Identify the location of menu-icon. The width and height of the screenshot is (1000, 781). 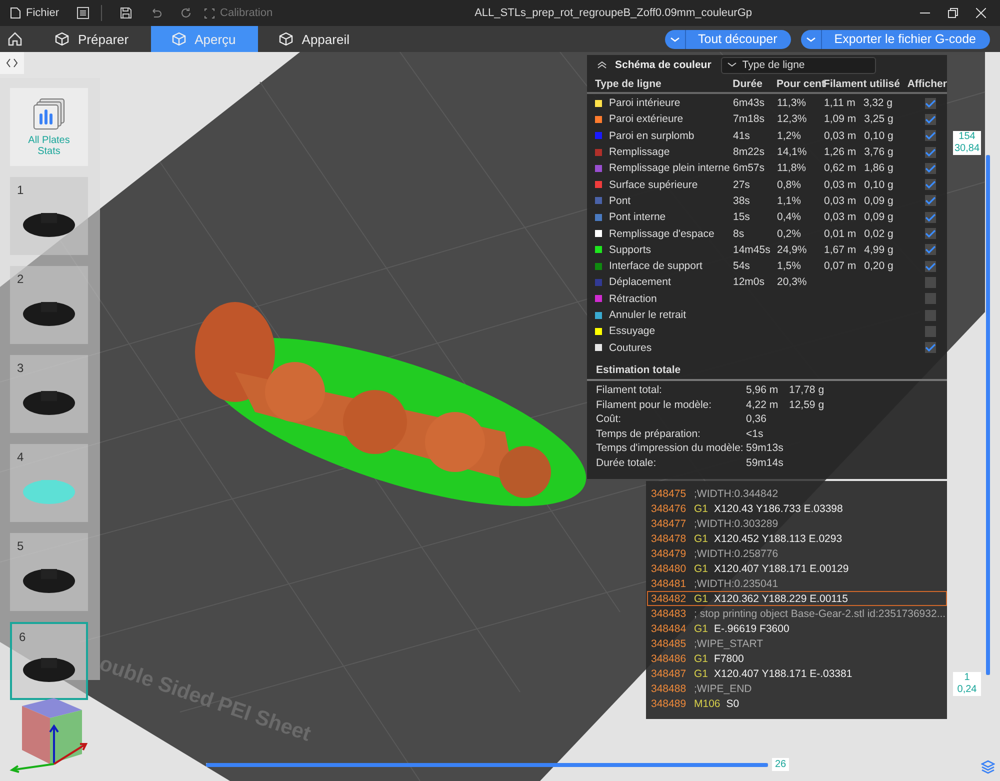
(83, 13).